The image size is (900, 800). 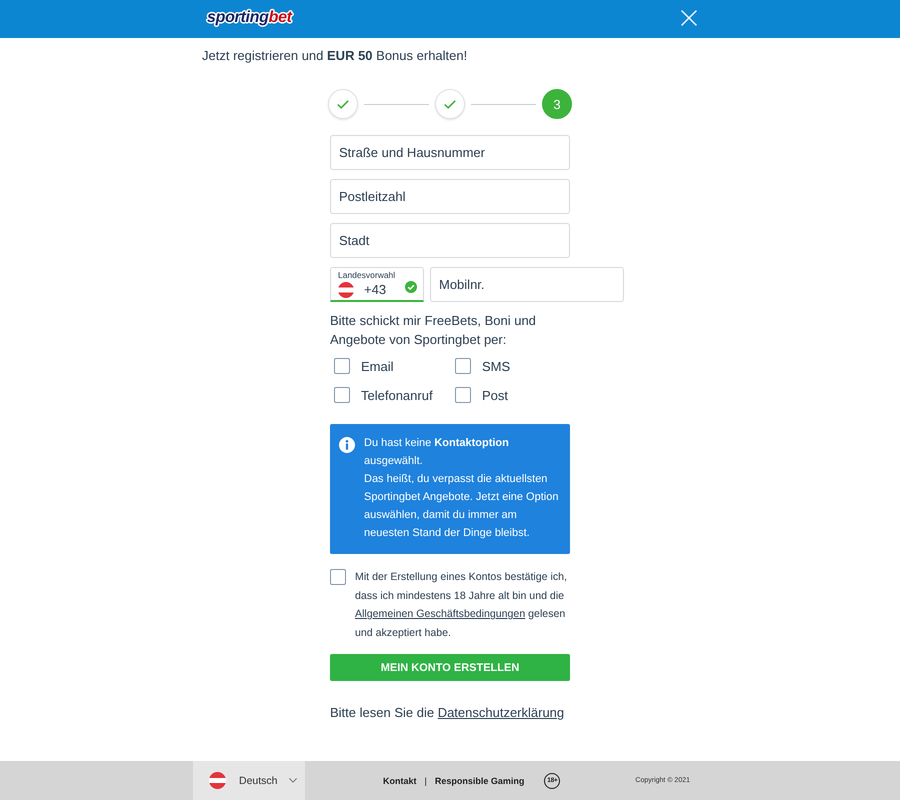 I want to click on checkbox-label: SMS, so click(x=496, y=366).